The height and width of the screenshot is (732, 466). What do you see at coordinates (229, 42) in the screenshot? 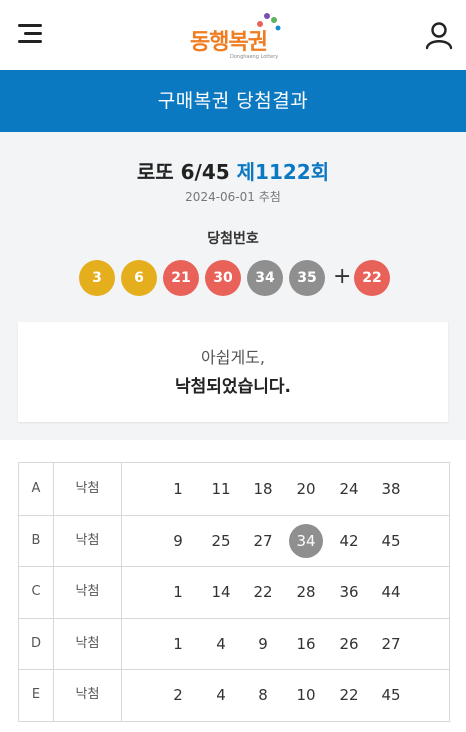
I see `logo-text: 동행복권` at bounding box center [229, 42].